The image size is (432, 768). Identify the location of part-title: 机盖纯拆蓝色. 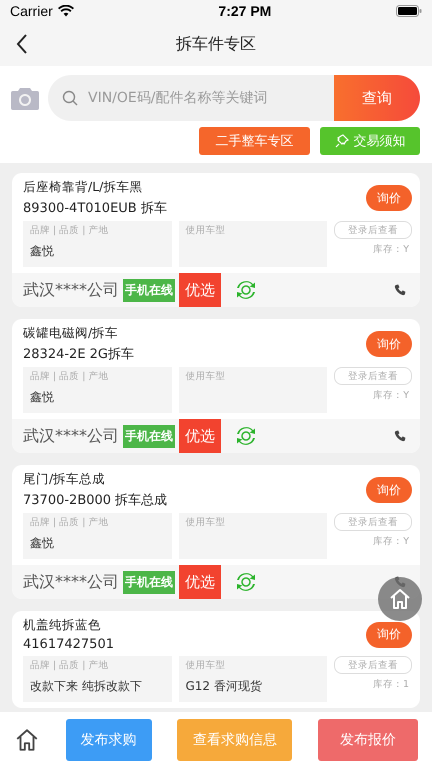
(62, 625).